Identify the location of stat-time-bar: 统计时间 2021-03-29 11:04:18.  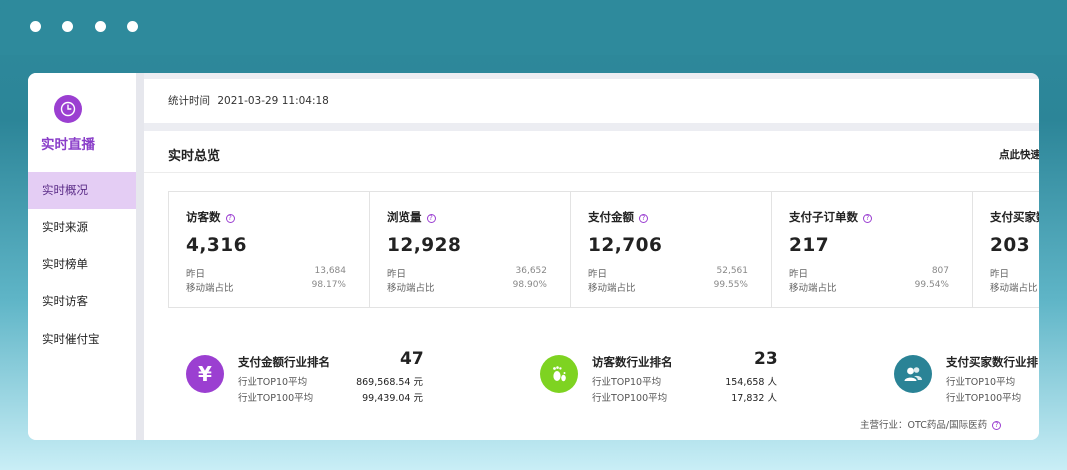
(591, 101).